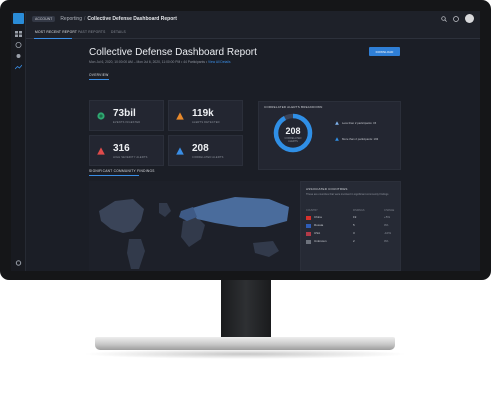  Describe the element at coordinates (351, 242) in the screenshot. I see `table-row: Unknown 2 0%` at that location.